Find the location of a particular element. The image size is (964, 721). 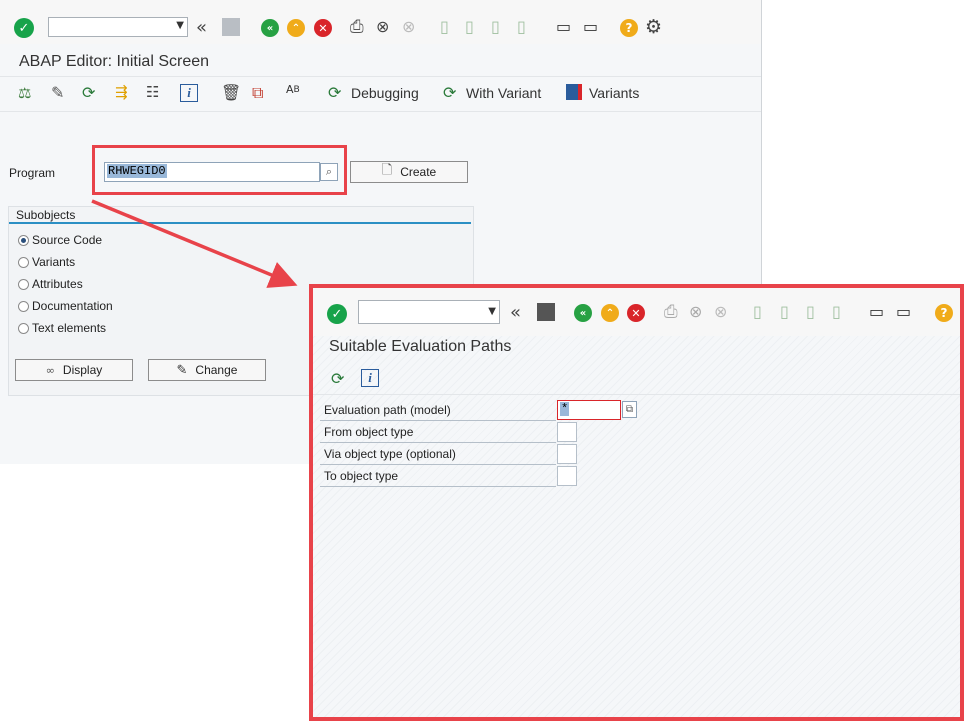

evaluation-path-row: Evaluation path (model) is located at coordinates (438, 410).